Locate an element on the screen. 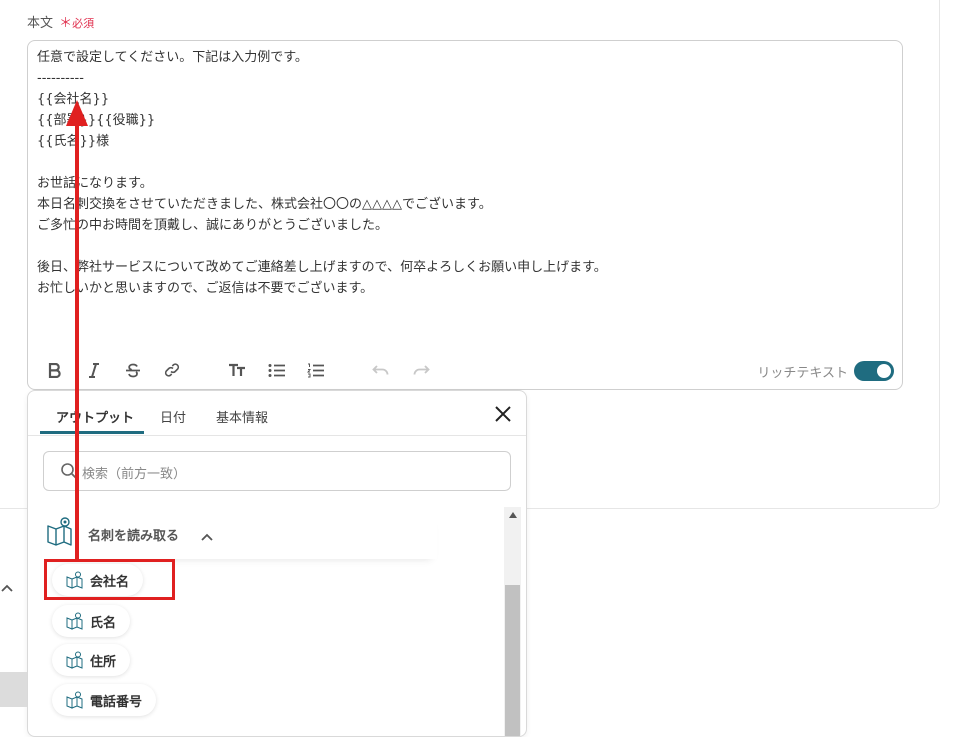 Image resolution: width=957 pixels, height=737 pixels. search-input: 検索（前方一致） is located at coordinates (277, 471).